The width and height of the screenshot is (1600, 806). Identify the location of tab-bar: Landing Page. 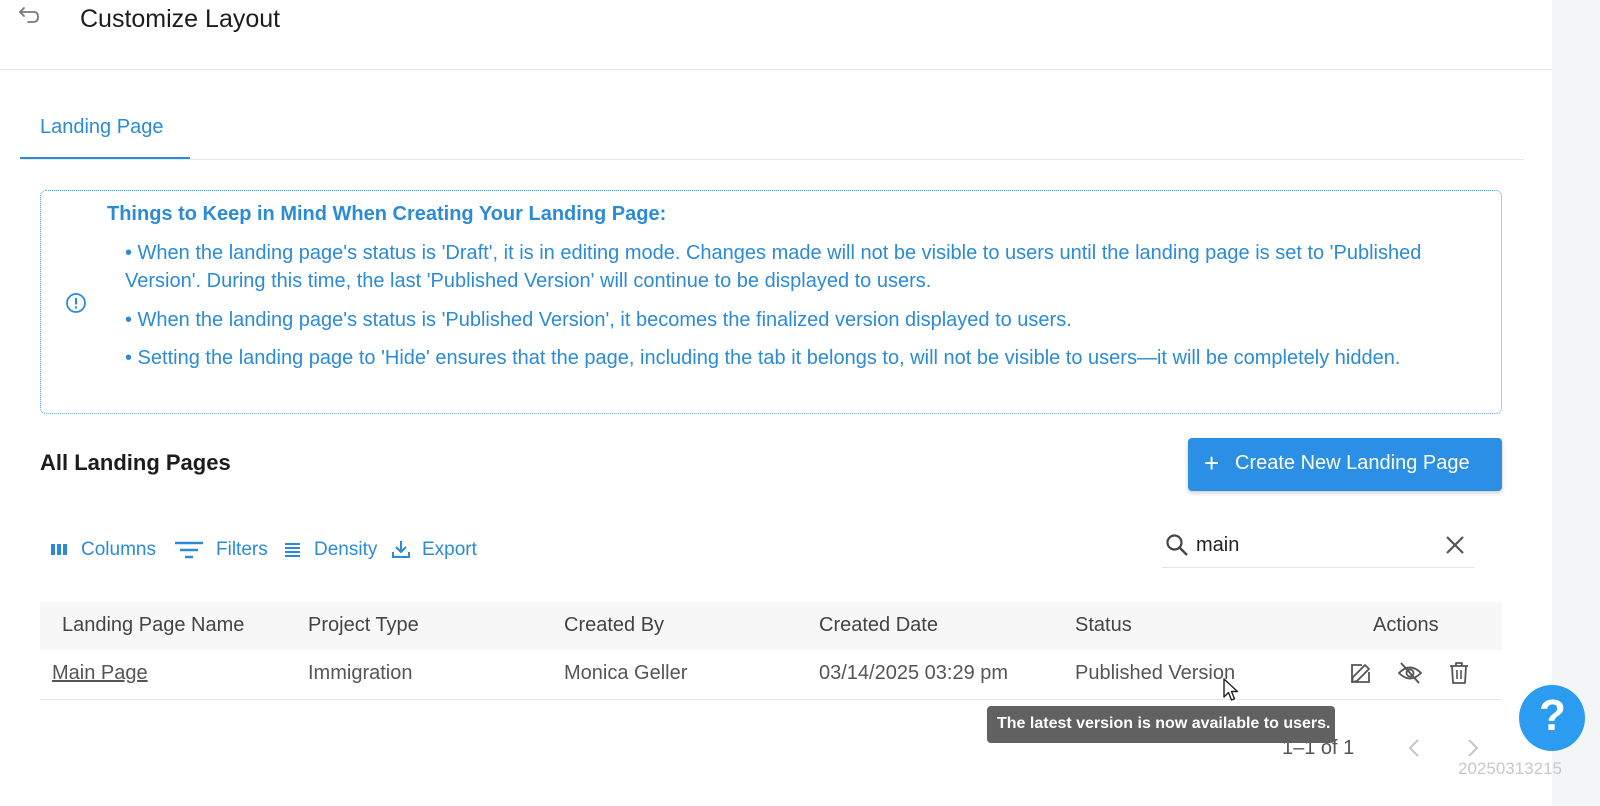
(772, 131).